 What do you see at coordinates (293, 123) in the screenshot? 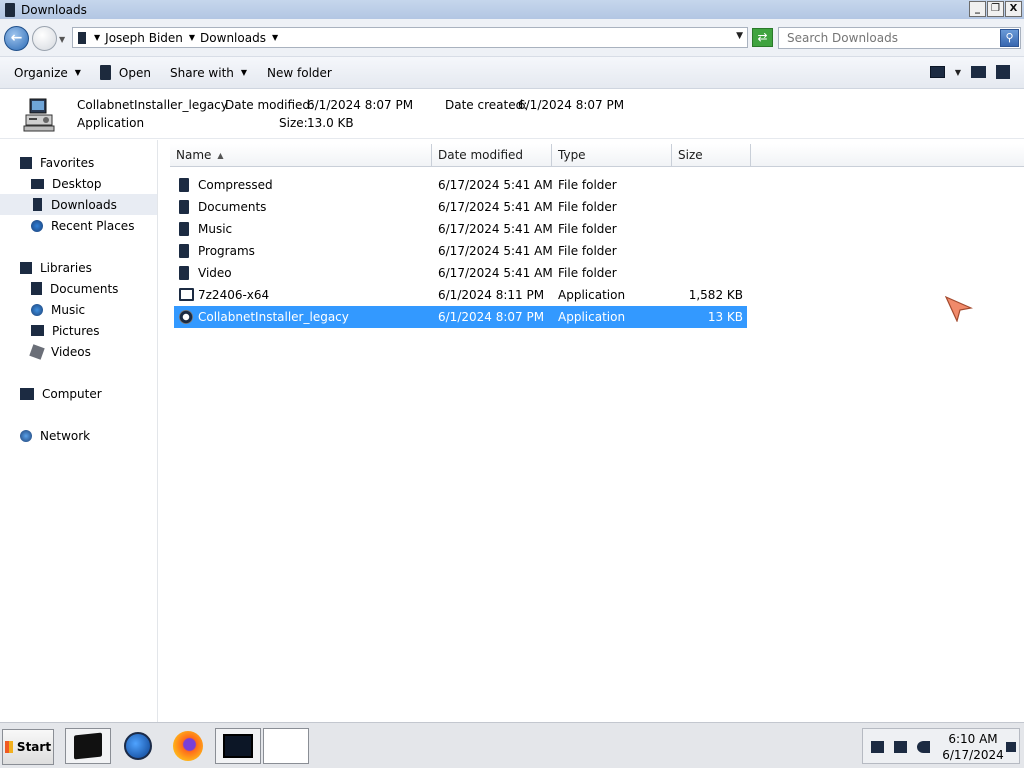
I see `details-size-label: Size:` at bounding box center [293, 123].